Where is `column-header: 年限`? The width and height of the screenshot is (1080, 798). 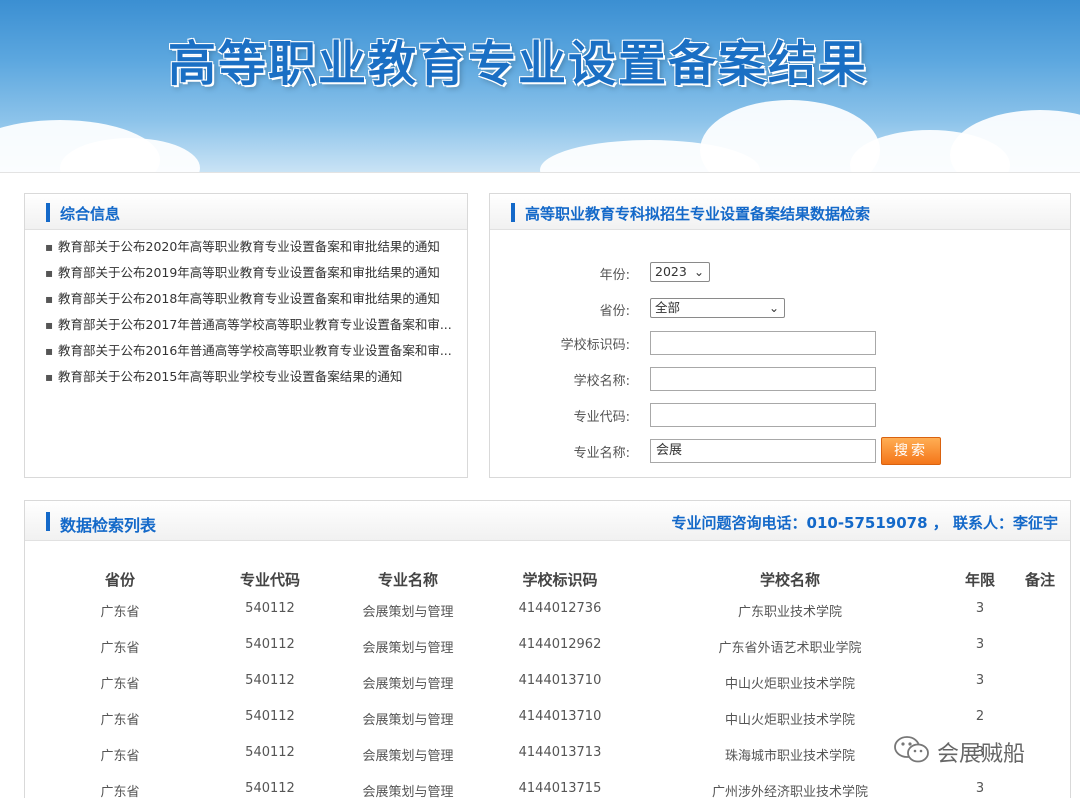 column-header: 年限 is located at coordinates (979, 580).